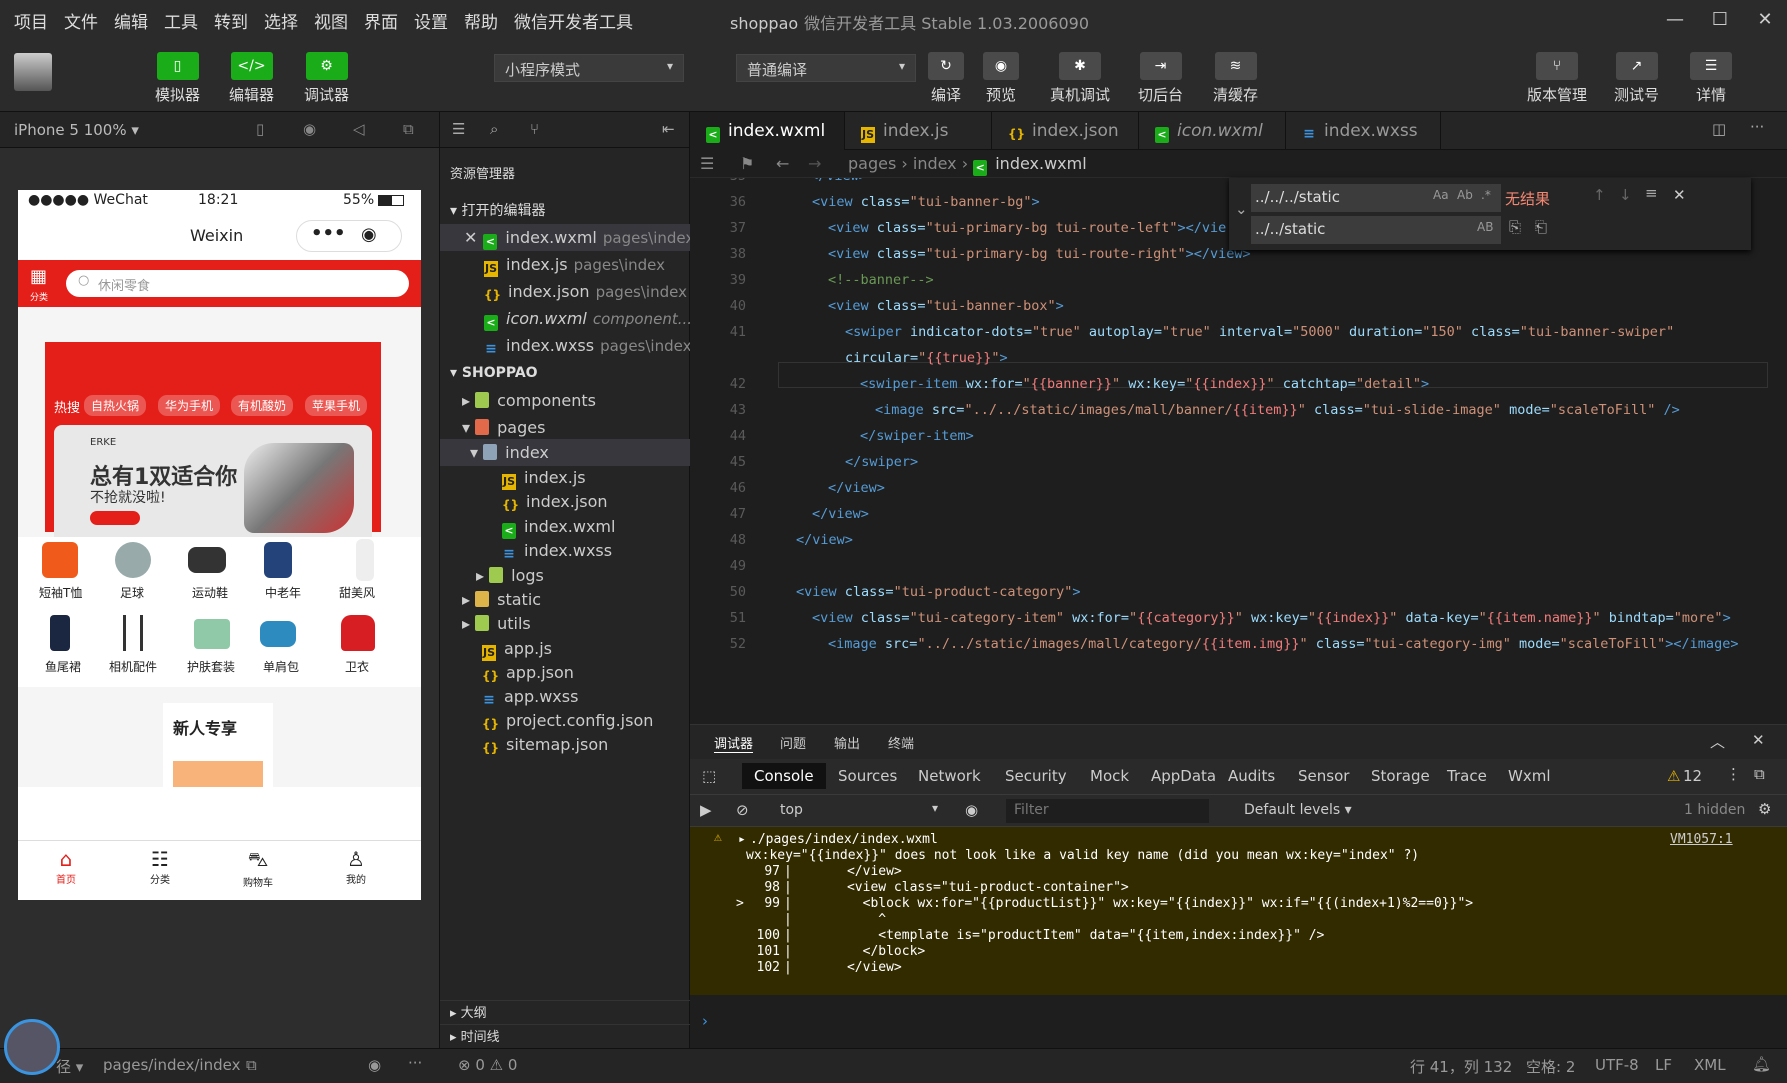 This screenshot has width=1787, height=1083. Describe the element at coordinates (565, 720) in the screenshot. I see `tree-file: {} project.config.json` at that location.